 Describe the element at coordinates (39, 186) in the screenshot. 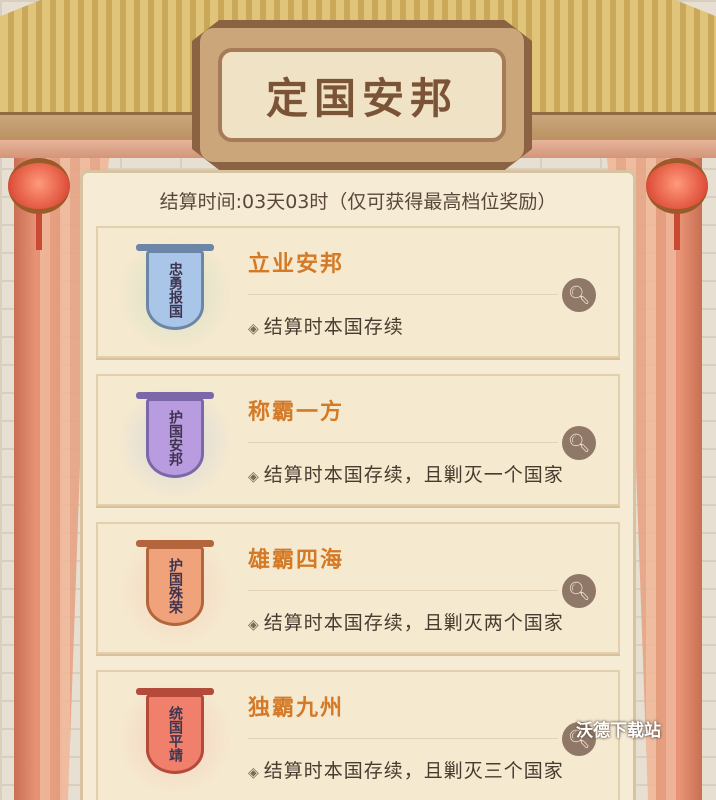

I see `left-lantern-icon` at that location.